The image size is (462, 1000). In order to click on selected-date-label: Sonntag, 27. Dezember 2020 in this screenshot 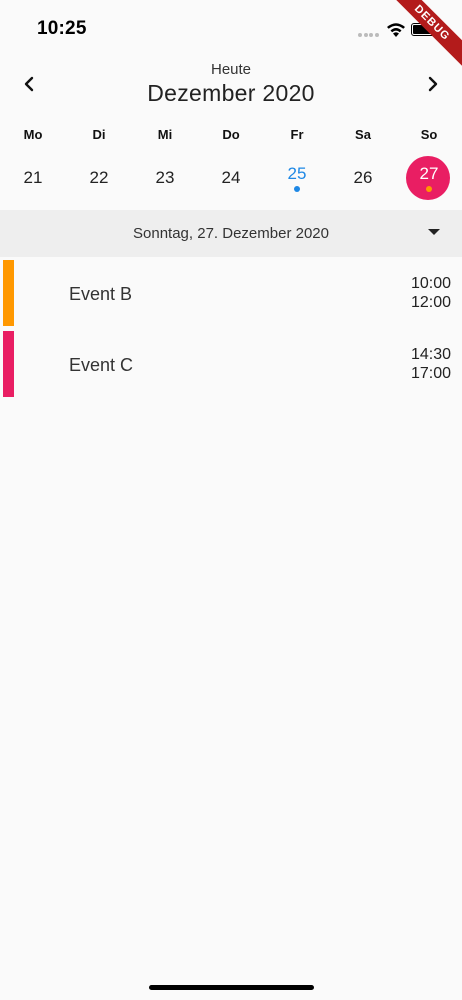, I will do `click(231, 233)`.